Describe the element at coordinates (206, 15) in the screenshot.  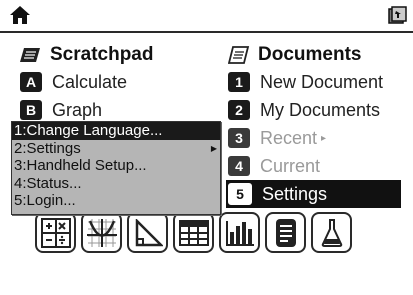
I see `top-bar` at that location.